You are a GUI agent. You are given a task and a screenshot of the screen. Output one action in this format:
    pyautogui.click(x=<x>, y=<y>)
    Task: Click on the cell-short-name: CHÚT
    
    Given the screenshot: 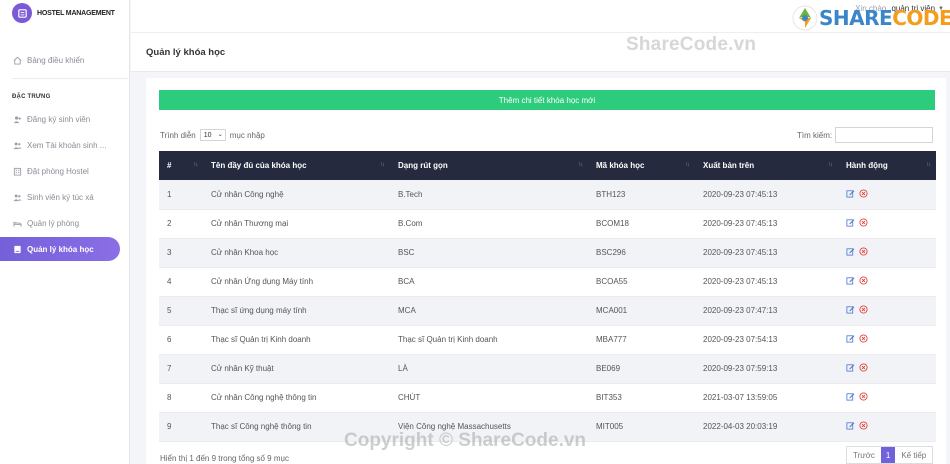 What is the action you would take?
    pyautogui.click(x=489, y=398)
    